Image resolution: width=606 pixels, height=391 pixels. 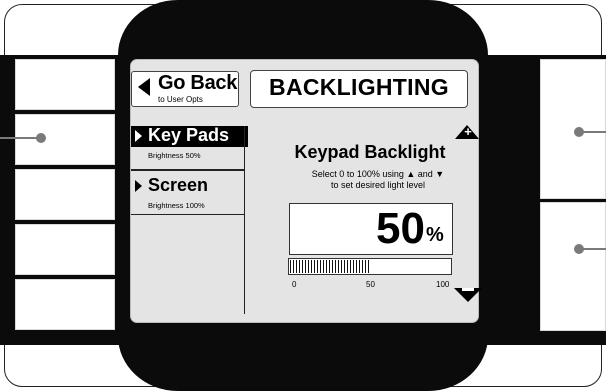 What do you see at coordinates (400, 228) in the screenshot?
I see `brightness-value: 50` at bounding box center [400, 228].